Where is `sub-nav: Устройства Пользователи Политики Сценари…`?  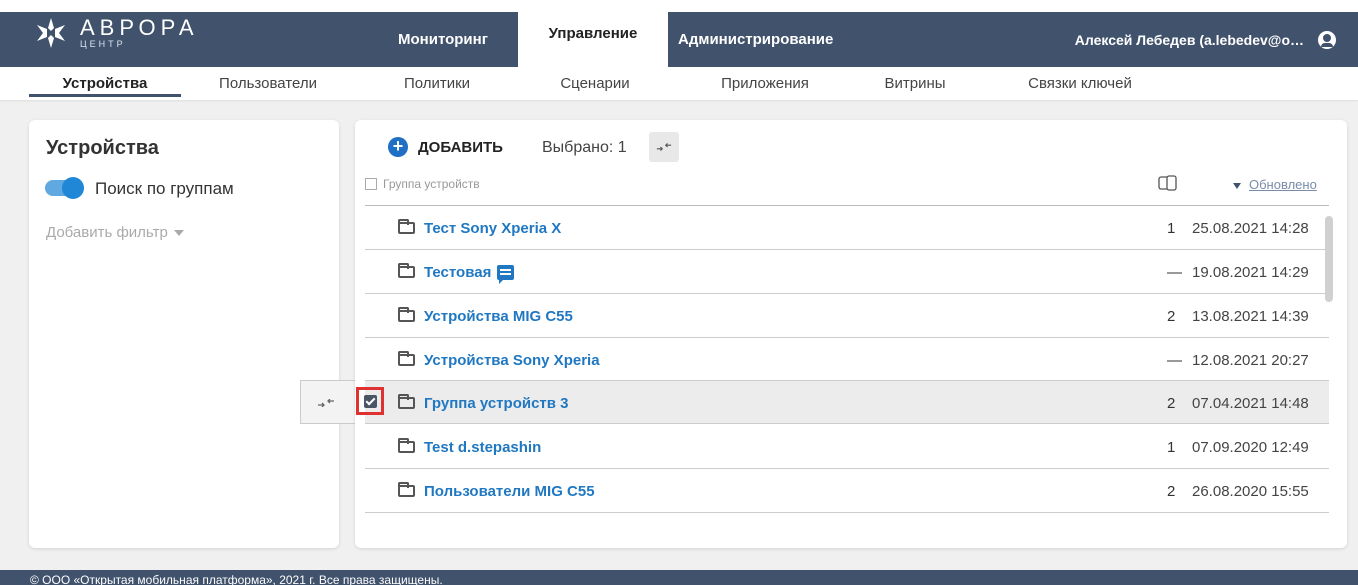 sub-nav: Устройства Пользователи Политики Сценари… is located at coordinates (679, 83).